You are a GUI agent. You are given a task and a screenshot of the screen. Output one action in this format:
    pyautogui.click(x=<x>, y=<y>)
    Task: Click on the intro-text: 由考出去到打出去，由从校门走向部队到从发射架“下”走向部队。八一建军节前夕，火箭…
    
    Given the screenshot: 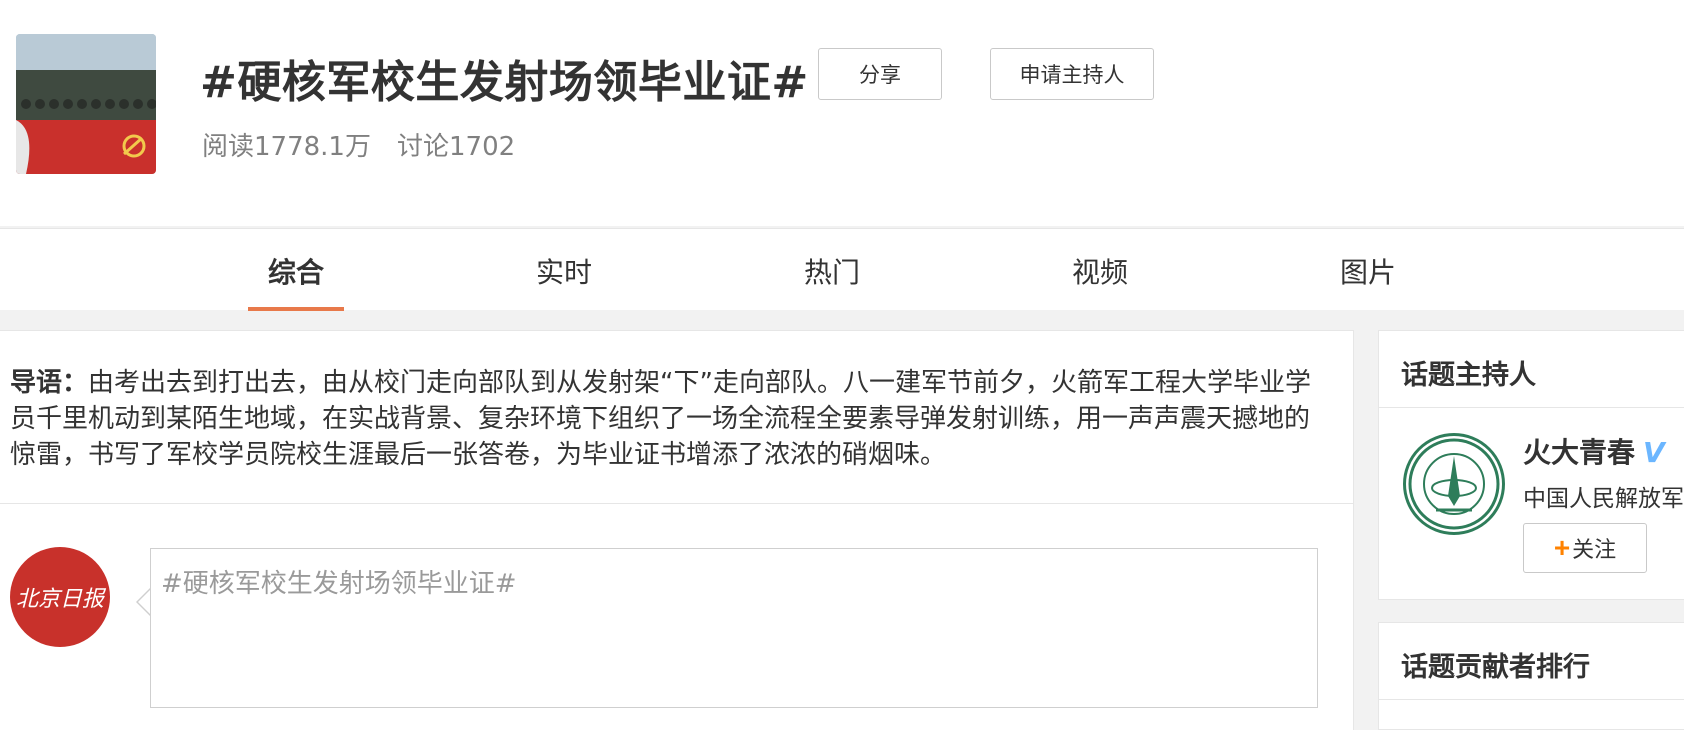 What is the action you would take?
    pyautogui.click(x=660, y=419)
    